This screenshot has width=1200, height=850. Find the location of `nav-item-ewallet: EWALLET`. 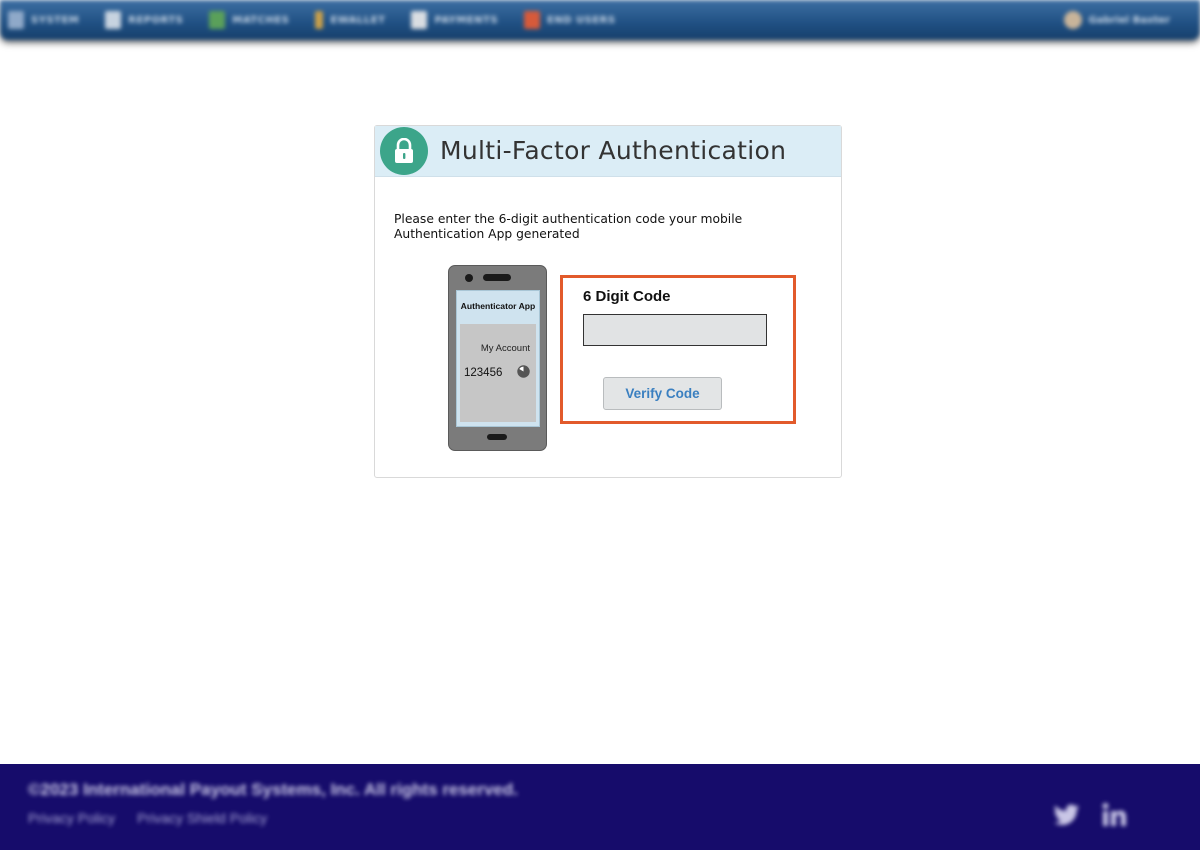

nav-item-ewallet: EWALLET is located at coordinates (350, 20).